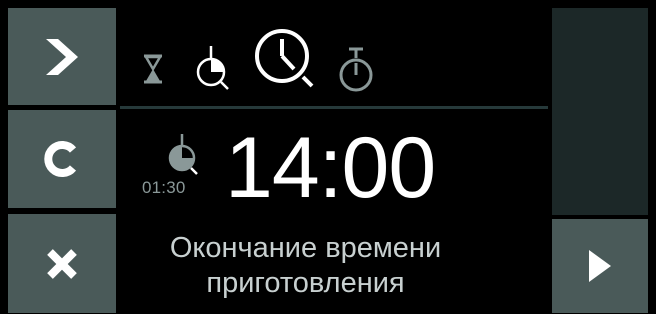  Describe the element at coordinates (305, 248) in the screenshot. I see `caption-line-1: Окончание времени` at that location.